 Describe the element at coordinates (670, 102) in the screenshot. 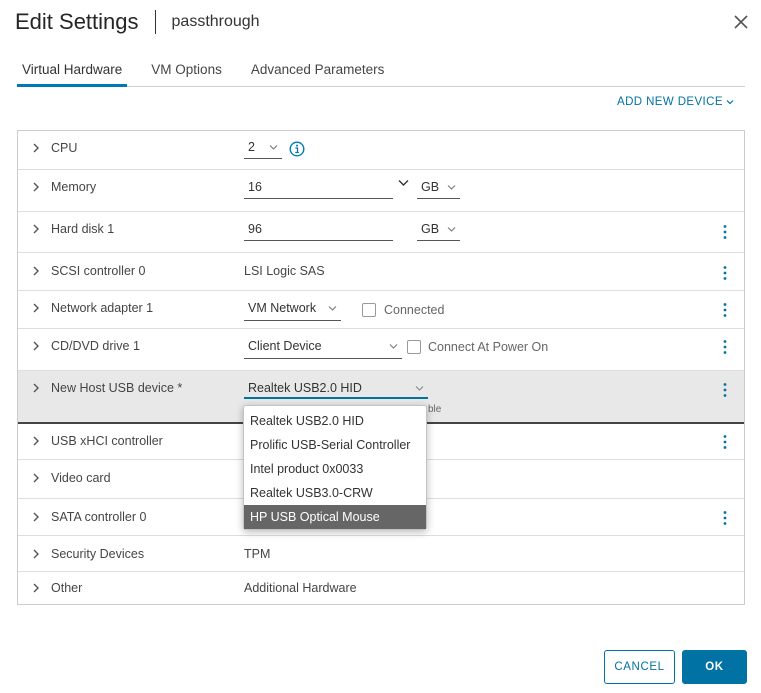

I see `add-new-device-label: ADD NEW DEVICE` at that location.